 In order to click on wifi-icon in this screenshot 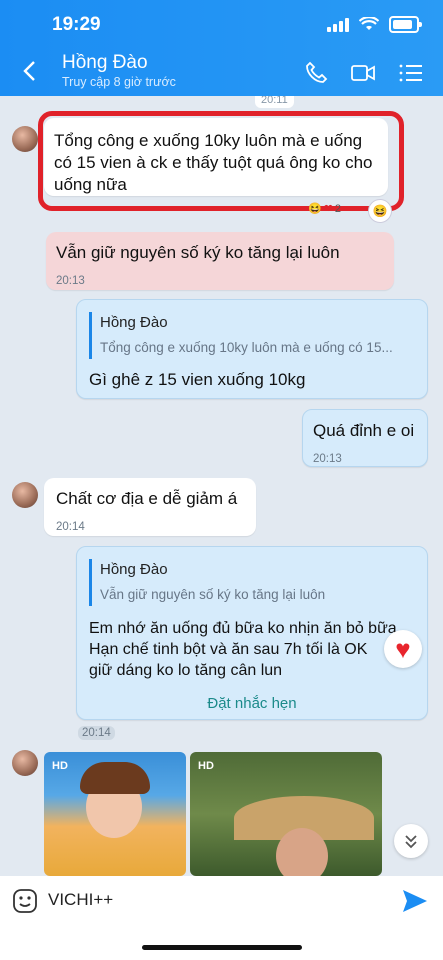, I will do `click(369, 23)`.